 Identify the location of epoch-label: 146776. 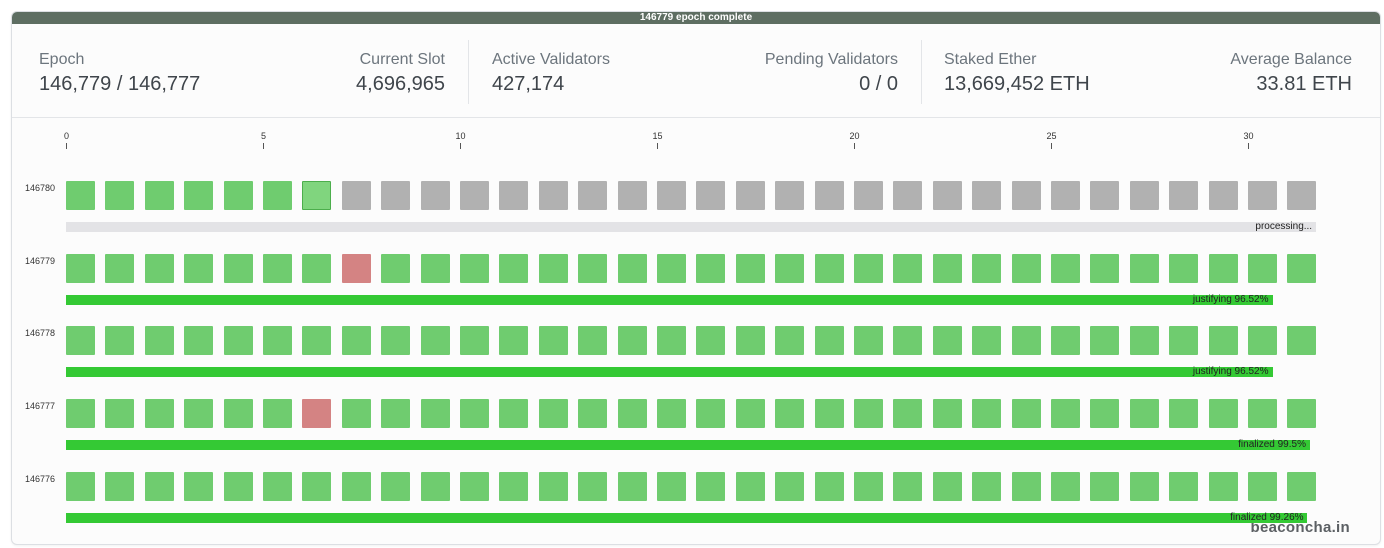
(40, 479).